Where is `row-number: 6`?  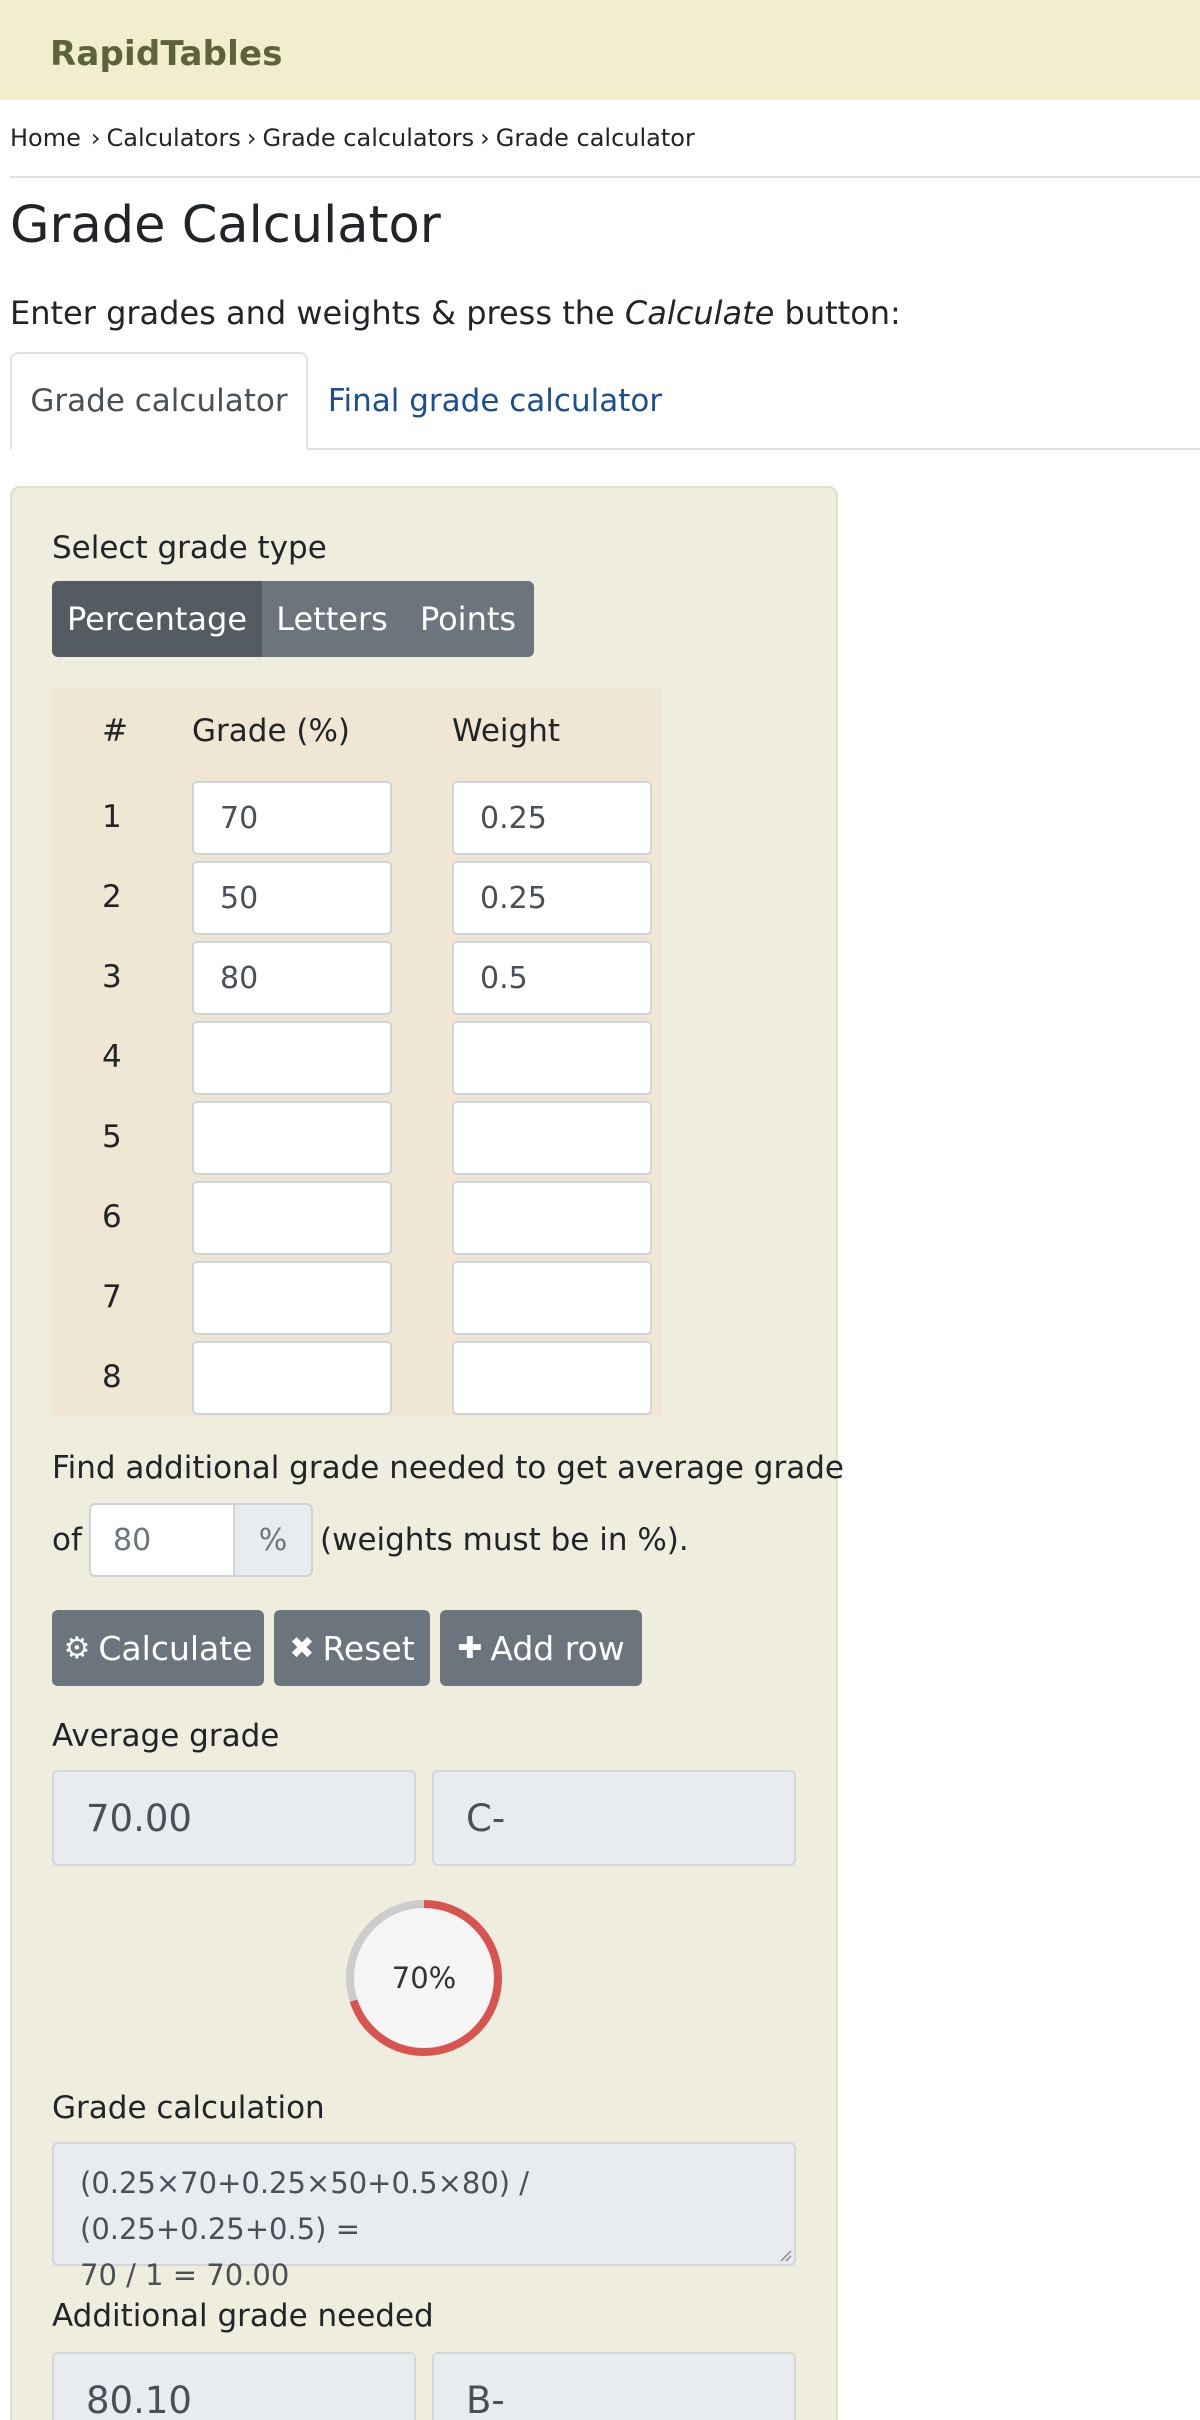
row-number: 6 is located at coordinates (112, 1217).